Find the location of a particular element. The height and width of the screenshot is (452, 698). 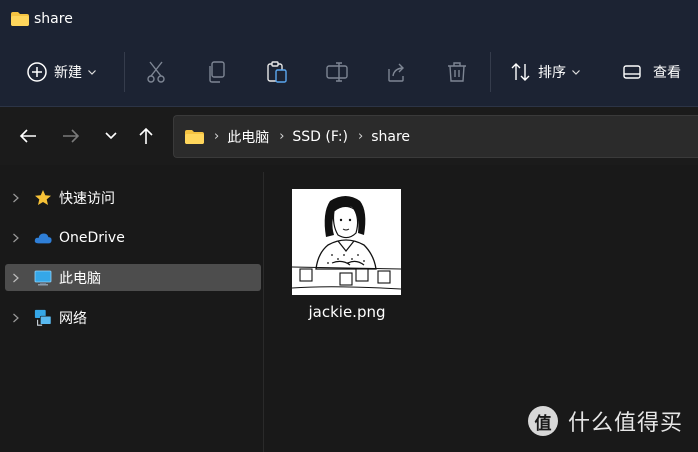

breadcrumb-share: share is located at coordinates (390, 137).